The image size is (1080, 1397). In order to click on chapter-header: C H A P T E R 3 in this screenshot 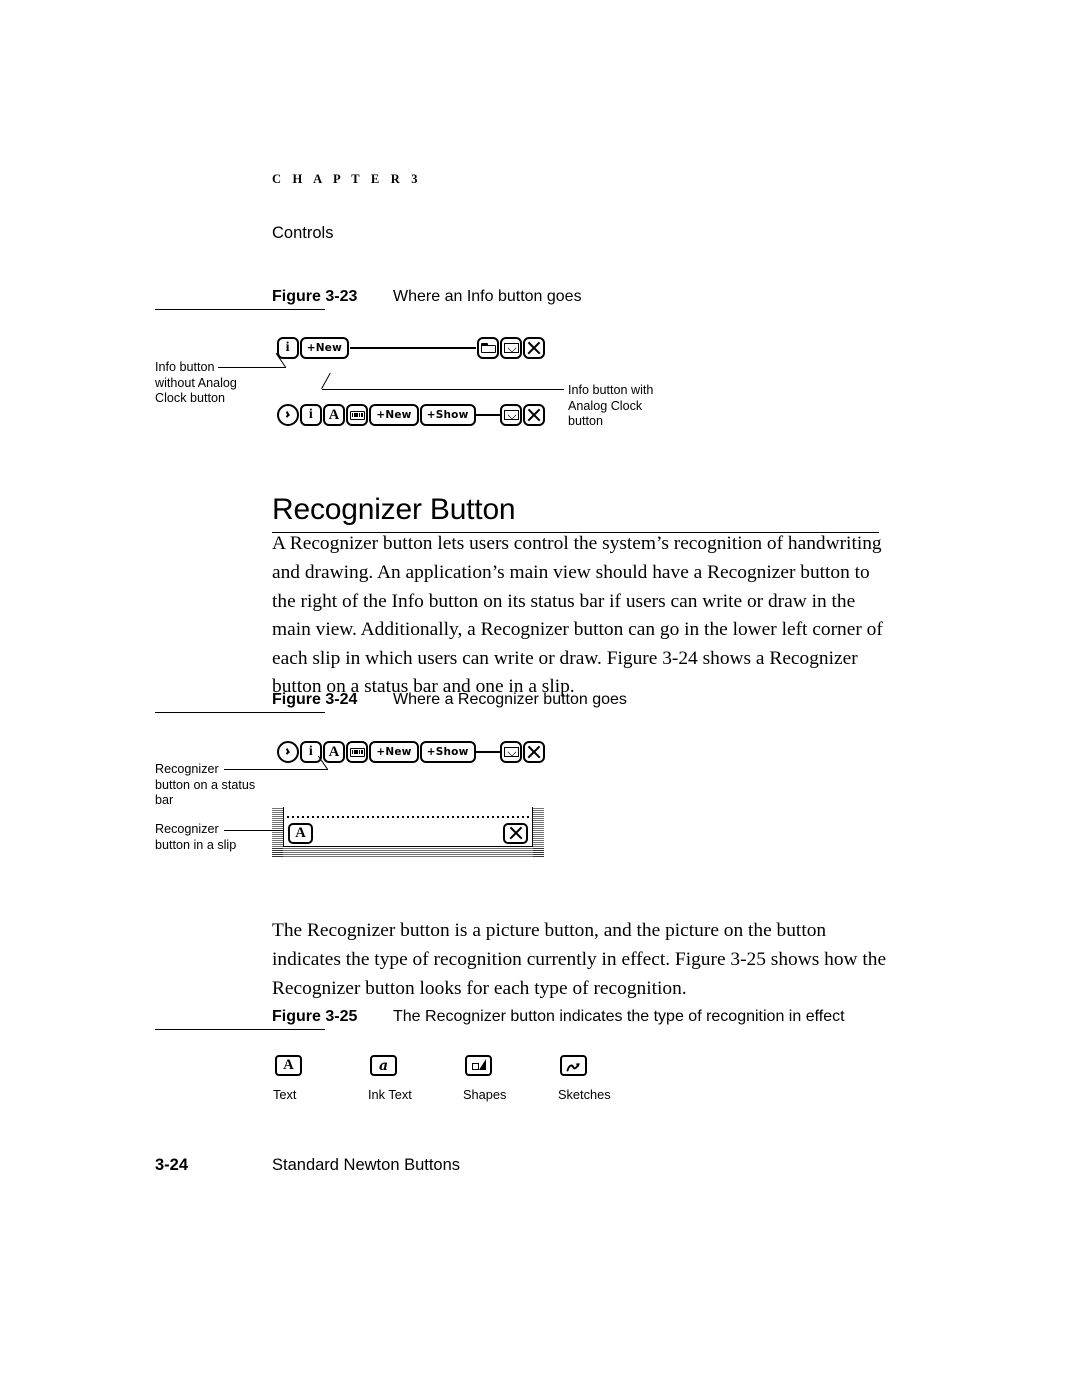, I will do `click(347, 179)`.